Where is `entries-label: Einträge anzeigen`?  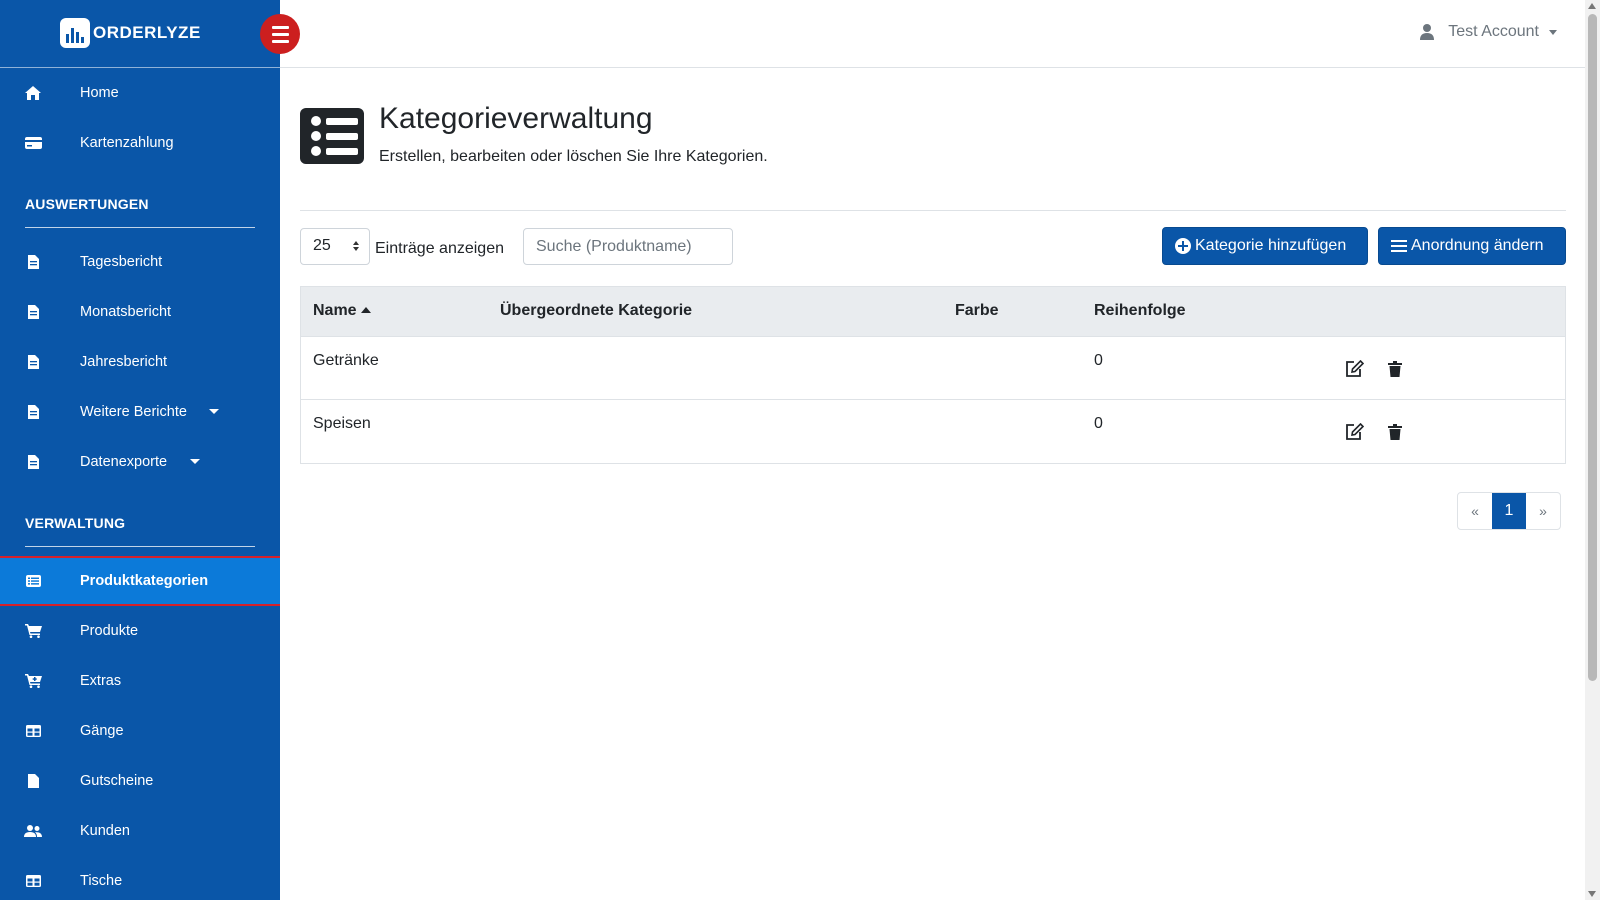 entries-label: Einträge anzeigen is located at coordinates (439, 248).